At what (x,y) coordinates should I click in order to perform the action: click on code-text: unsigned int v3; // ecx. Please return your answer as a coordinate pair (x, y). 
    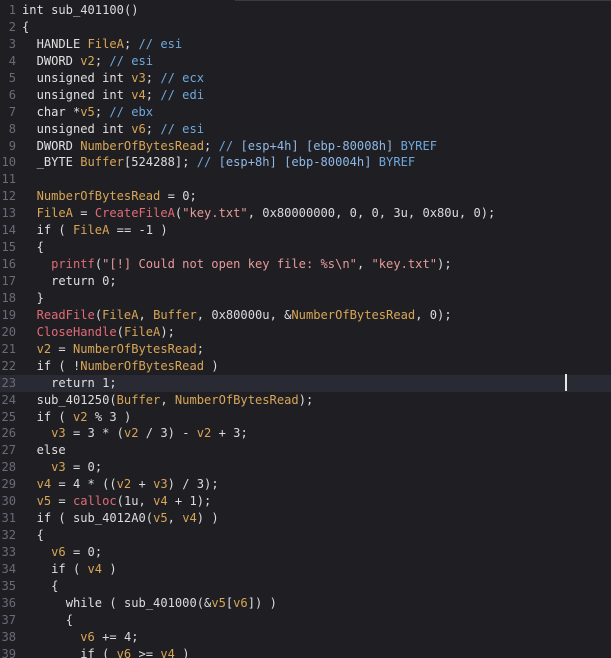
    Looking at the image, I should click on (113, 78).